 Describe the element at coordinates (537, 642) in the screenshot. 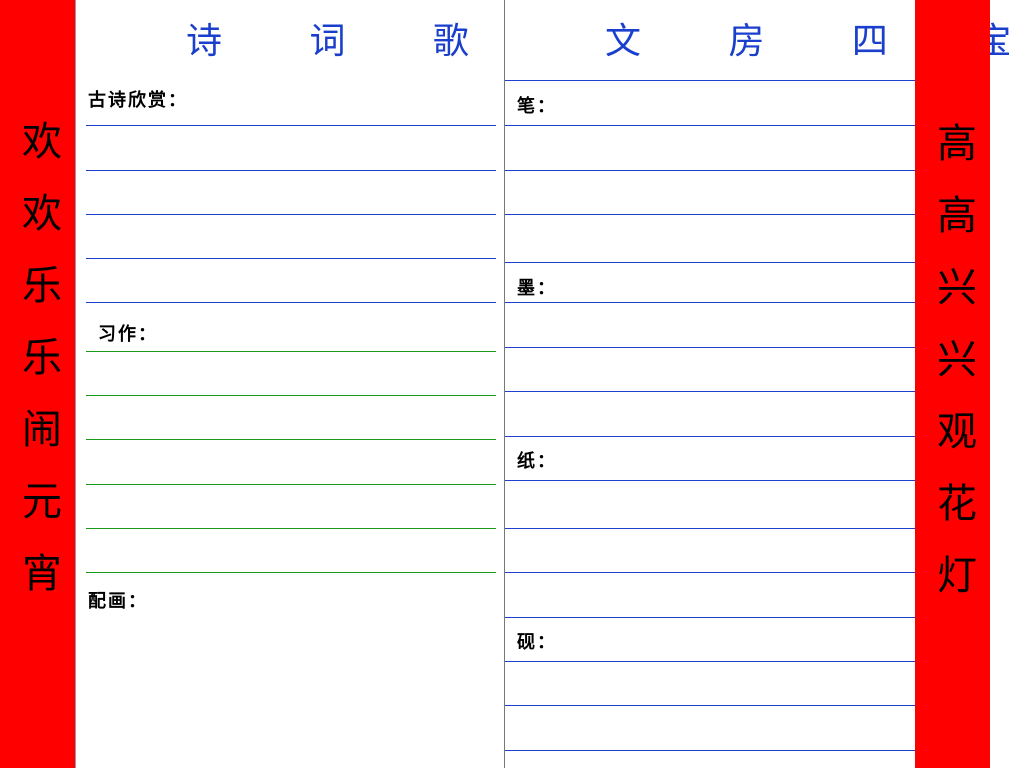

I see `inkstone-label: 砚：` at that location.